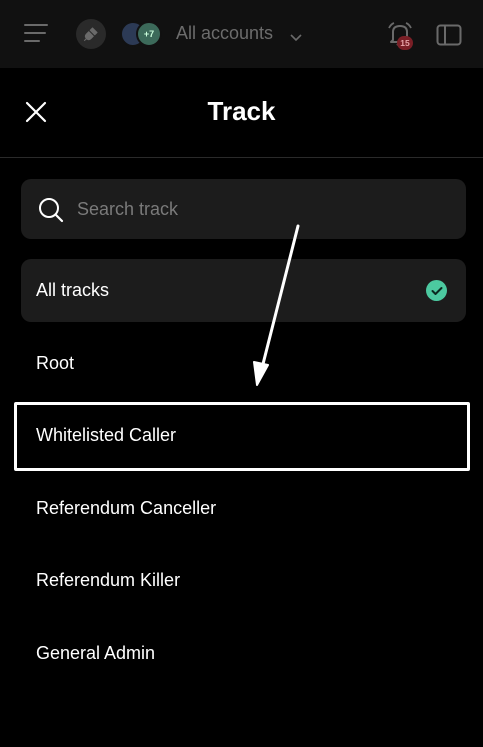  I want to click on hamburger-icon, so click(36, 34).